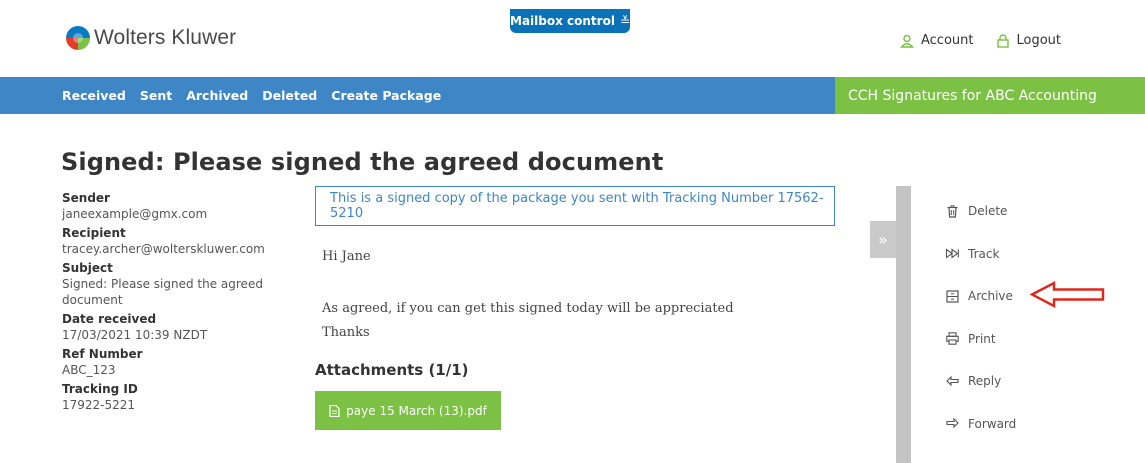 The width and height of the screenshot is (1145, 463). What do you see at coordinates (624, 21) in the screenshot?
I see `double-chevron-down-icon: ≚` at bounding box center [624, 21].